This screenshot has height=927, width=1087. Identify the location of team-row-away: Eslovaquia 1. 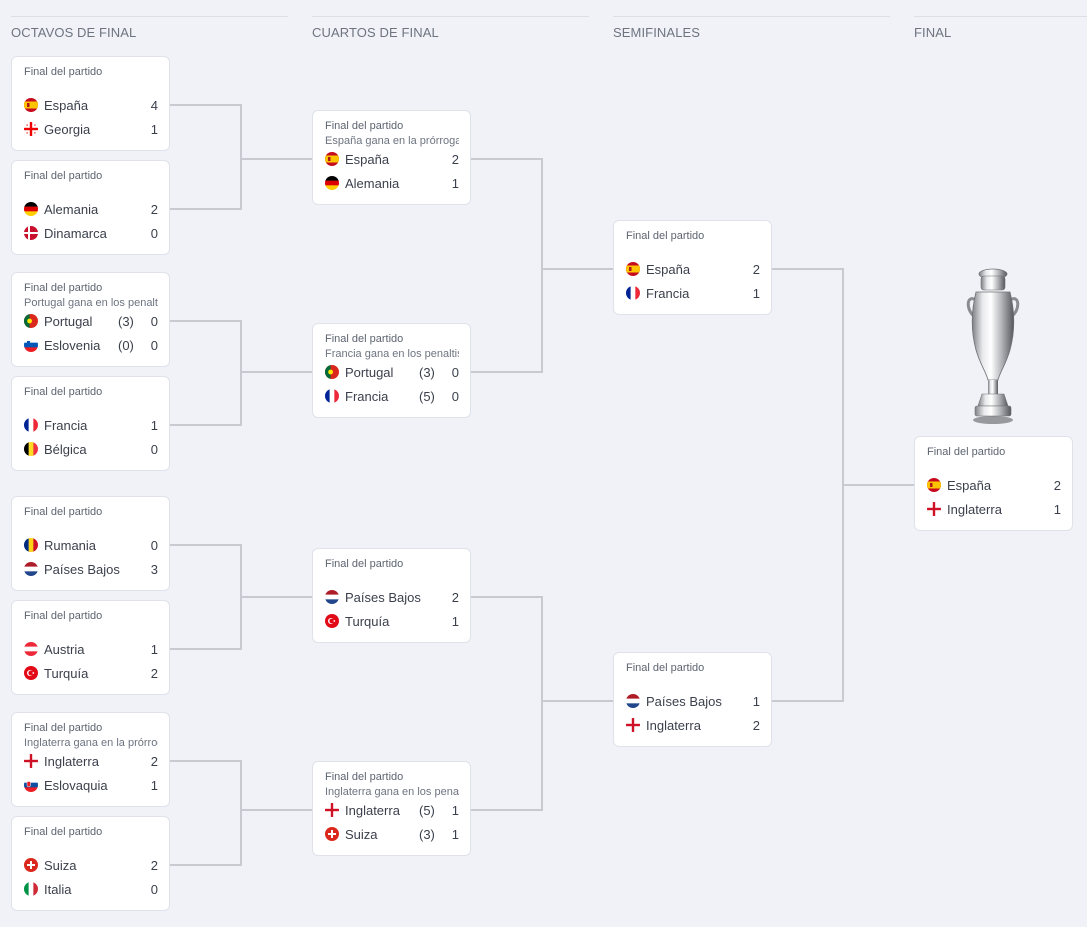
(91, 785).